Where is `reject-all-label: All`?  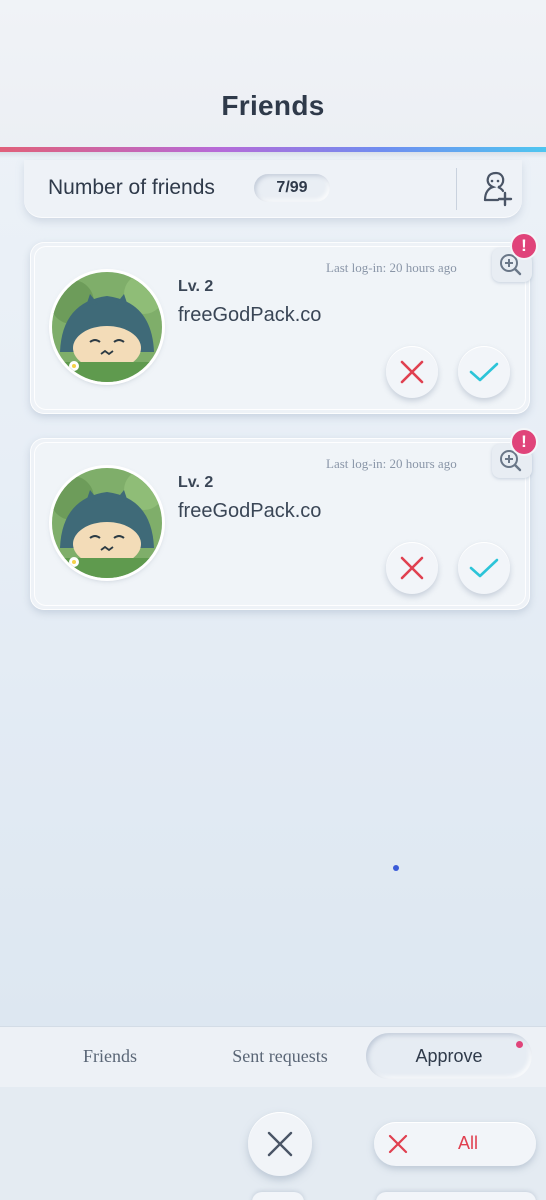
reject-all-label: All is located at coordinates (468, 1143).